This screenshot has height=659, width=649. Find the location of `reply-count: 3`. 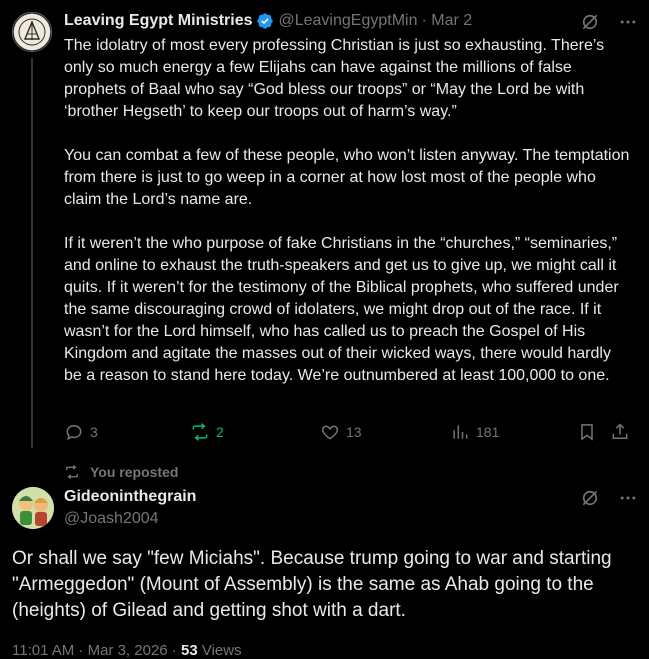

reply-count: 3 is located at coordinates (94, 432).